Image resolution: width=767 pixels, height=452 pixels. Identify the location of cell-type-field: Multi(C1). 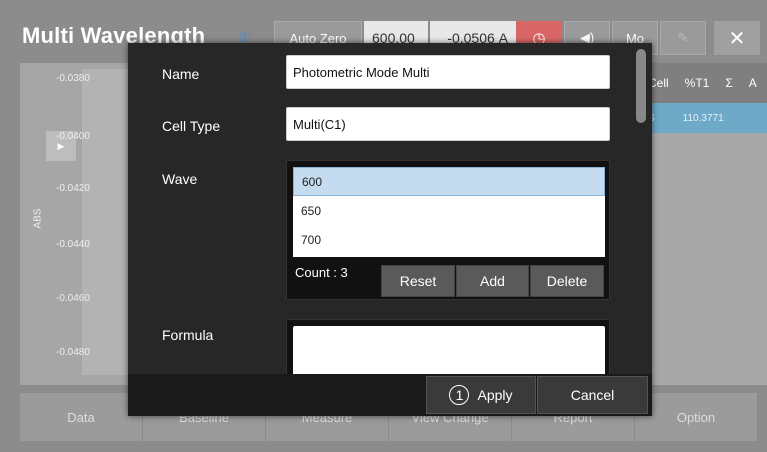
(448, 124).